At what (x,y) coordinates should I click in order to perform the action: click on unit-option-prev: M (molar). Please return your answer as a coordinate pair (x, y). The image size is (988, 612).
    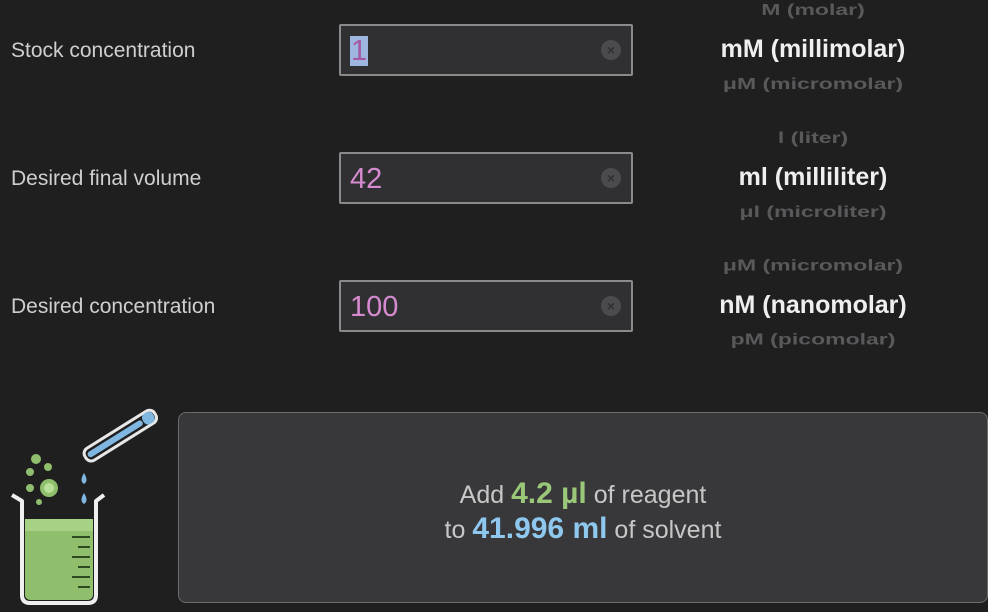
    Looking at the image, I should click on (813, 10).